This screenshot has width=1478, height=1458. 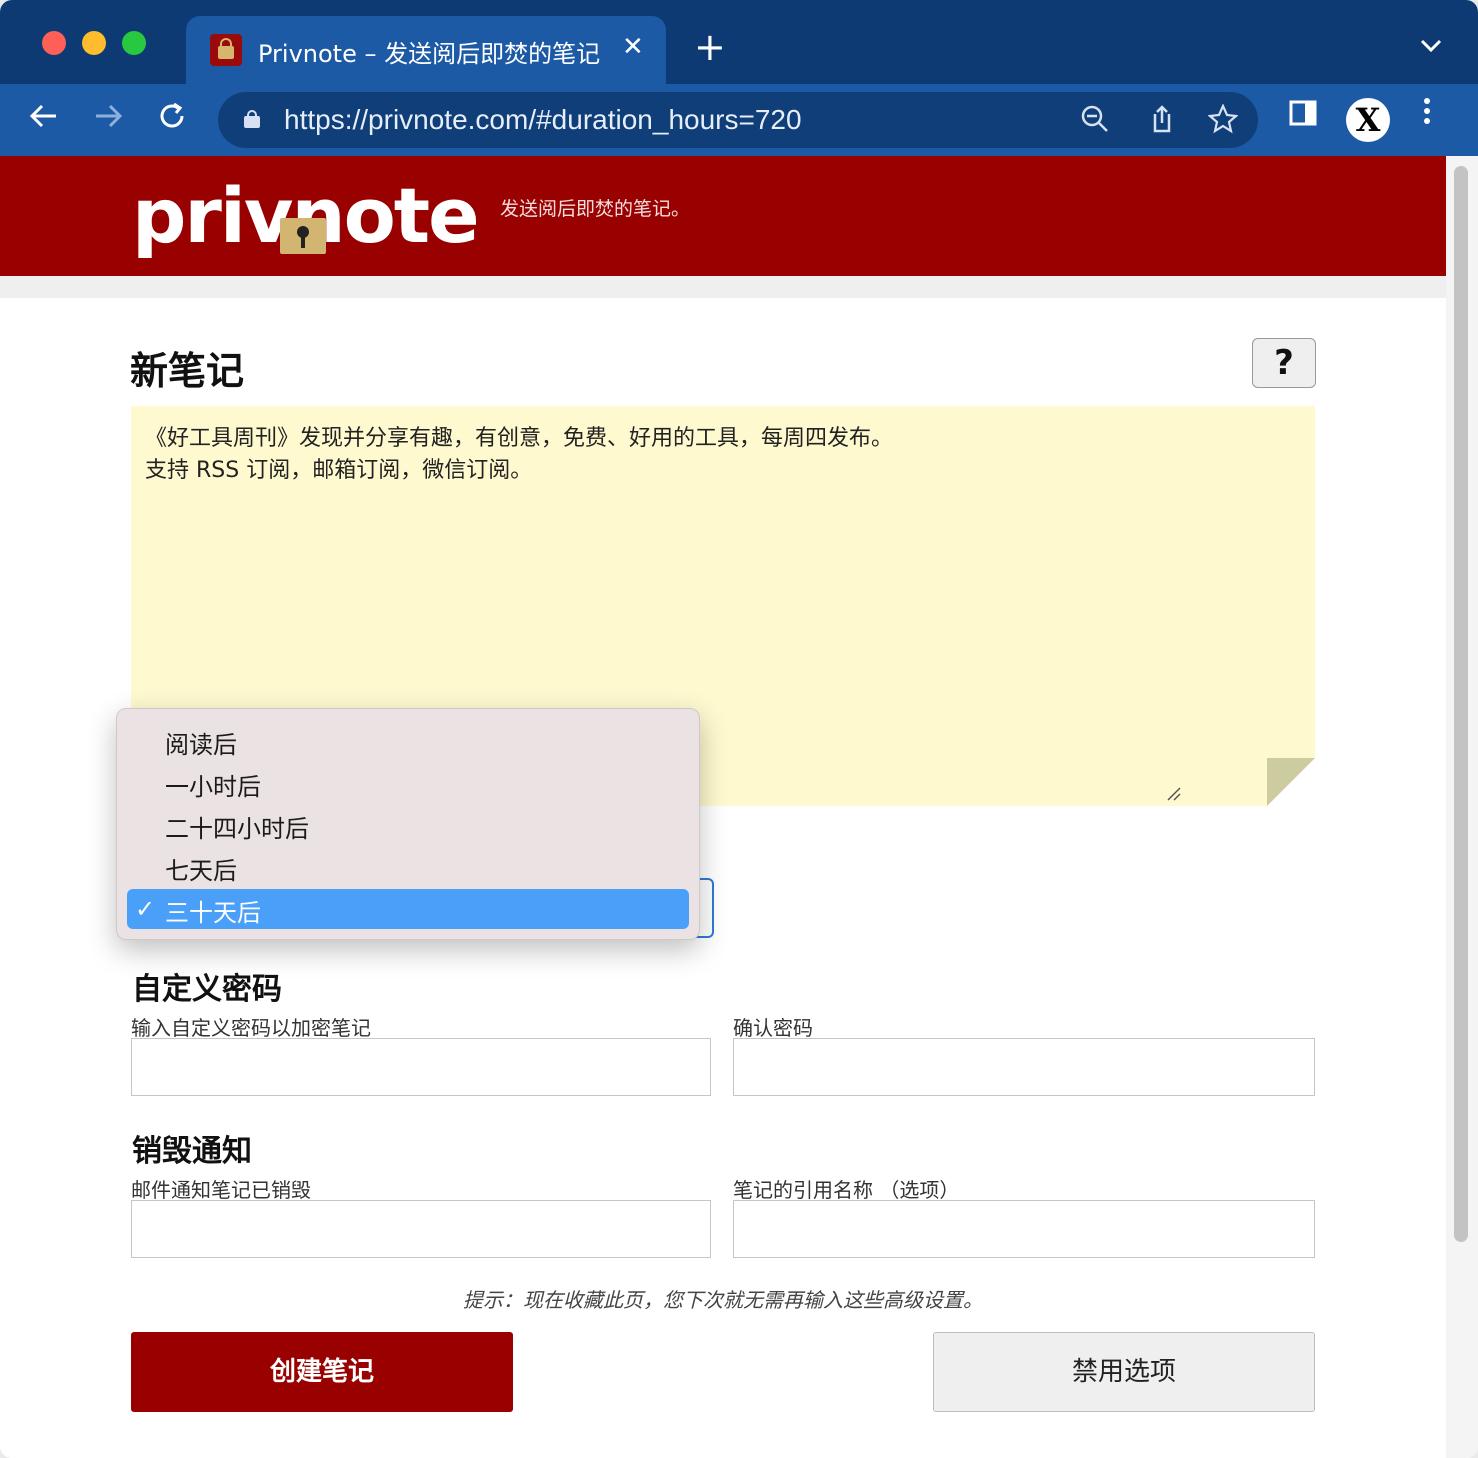 I want to click on share-icon, so click(x=1161, y=122).